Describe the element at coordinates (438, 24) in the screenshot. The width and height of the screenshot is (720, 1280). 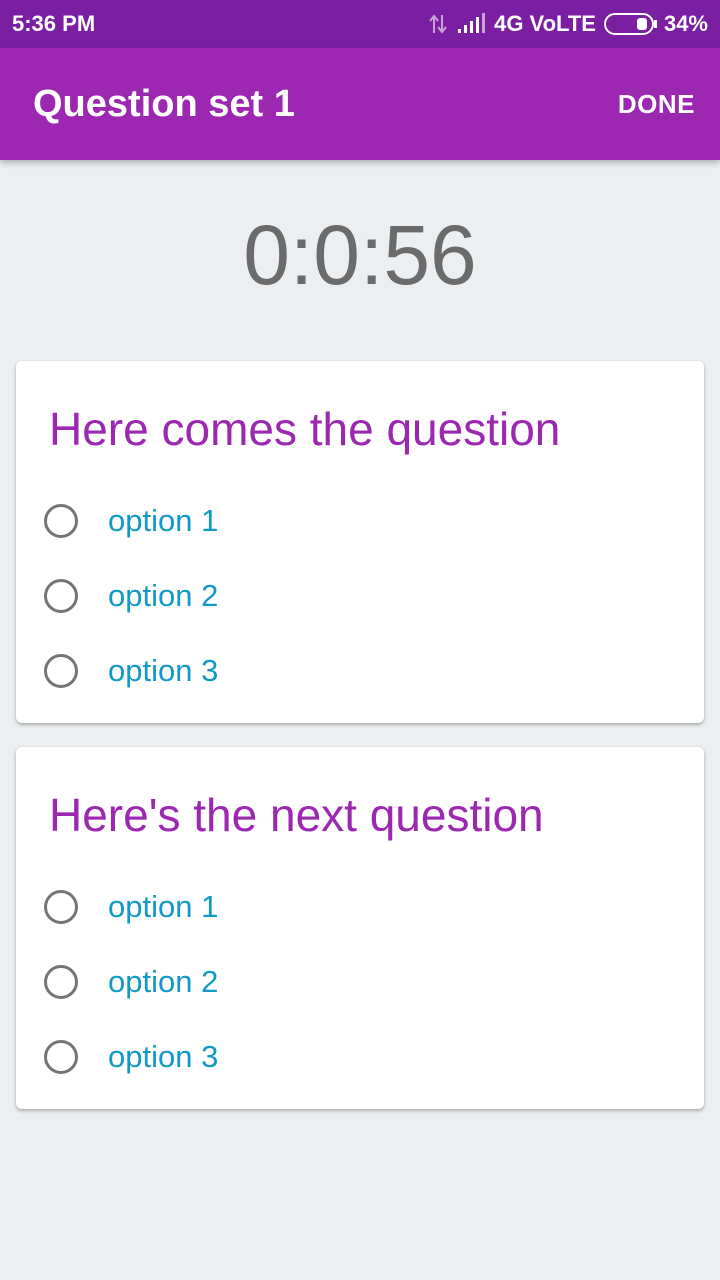
I see `data-transfer-icon` at that location.